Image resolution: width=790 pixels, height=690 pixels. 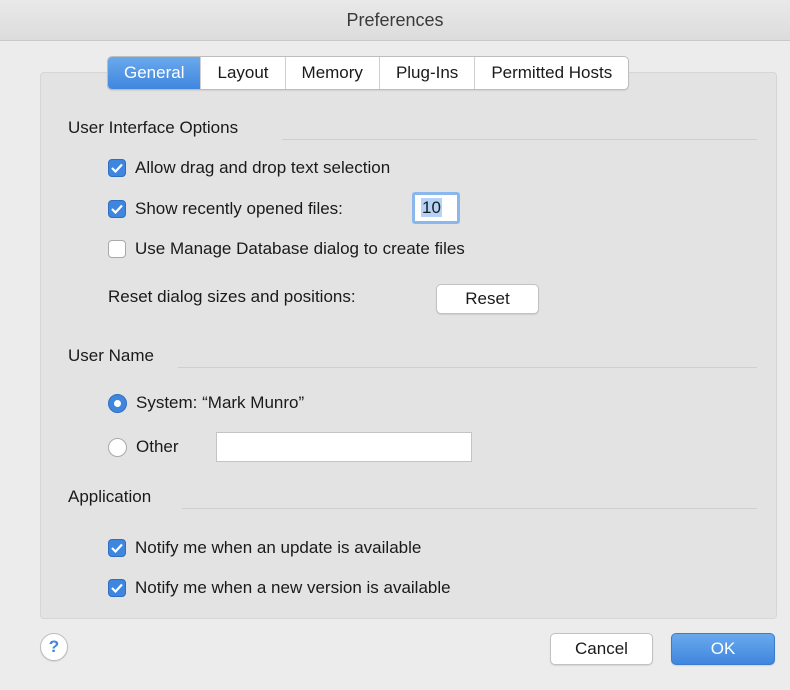 What do you see at coordinates (154, 73) in the screenshot?
I see `tab-general: General` at bounding box center [154, 73].